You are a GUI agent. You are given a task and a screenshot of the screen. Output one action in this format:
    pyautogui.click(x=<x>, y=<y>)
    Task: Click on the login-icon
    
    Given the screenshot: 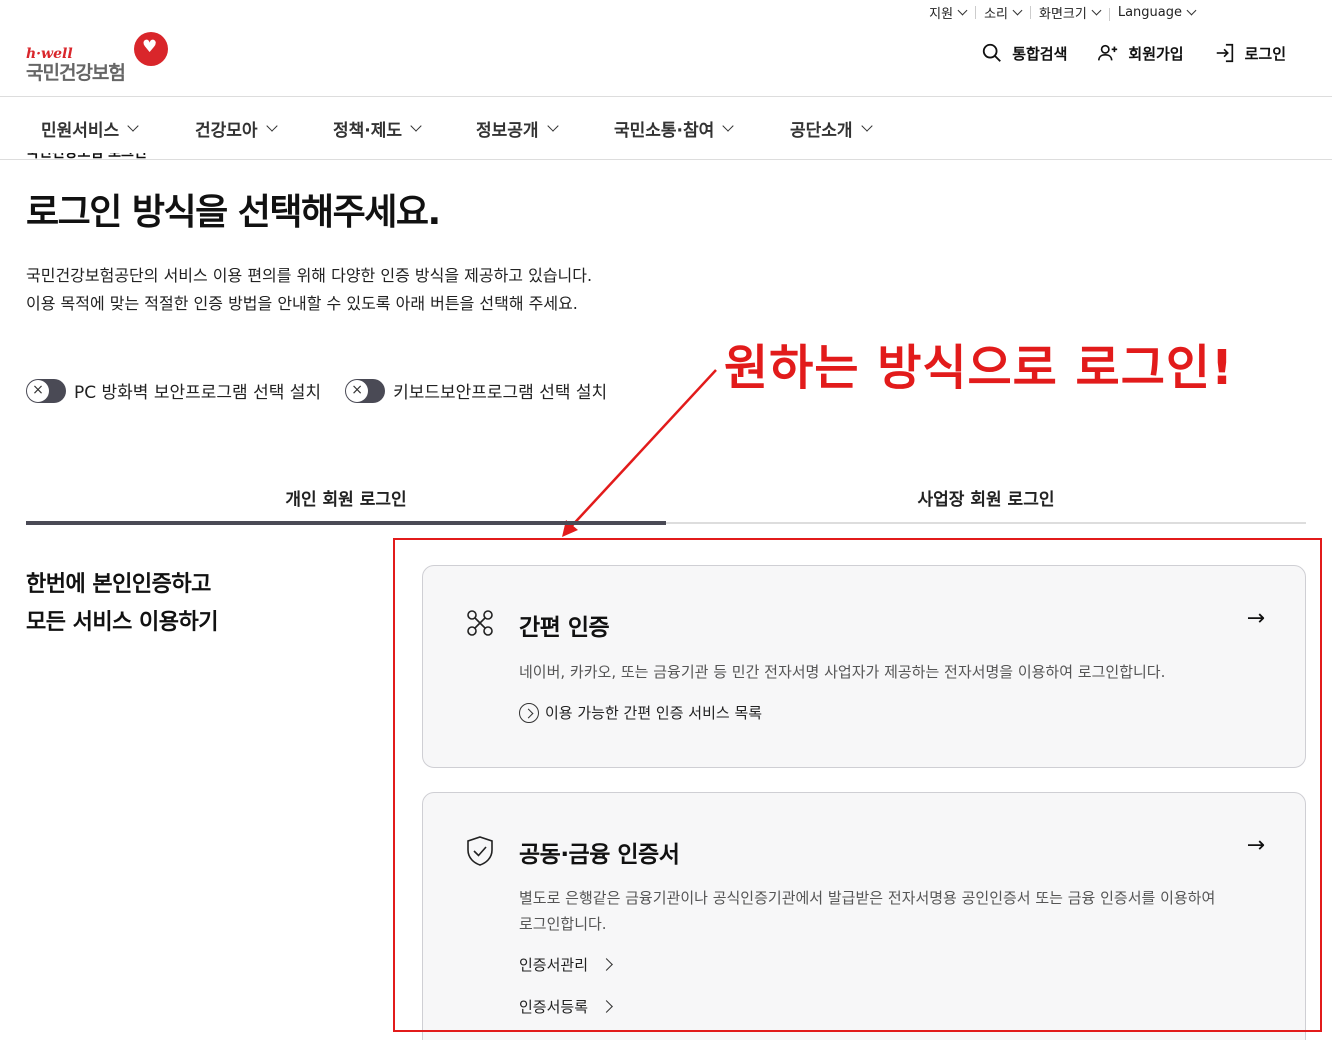 What is the action you would take?
    pyautogui.click(x=1224, y=53)
    